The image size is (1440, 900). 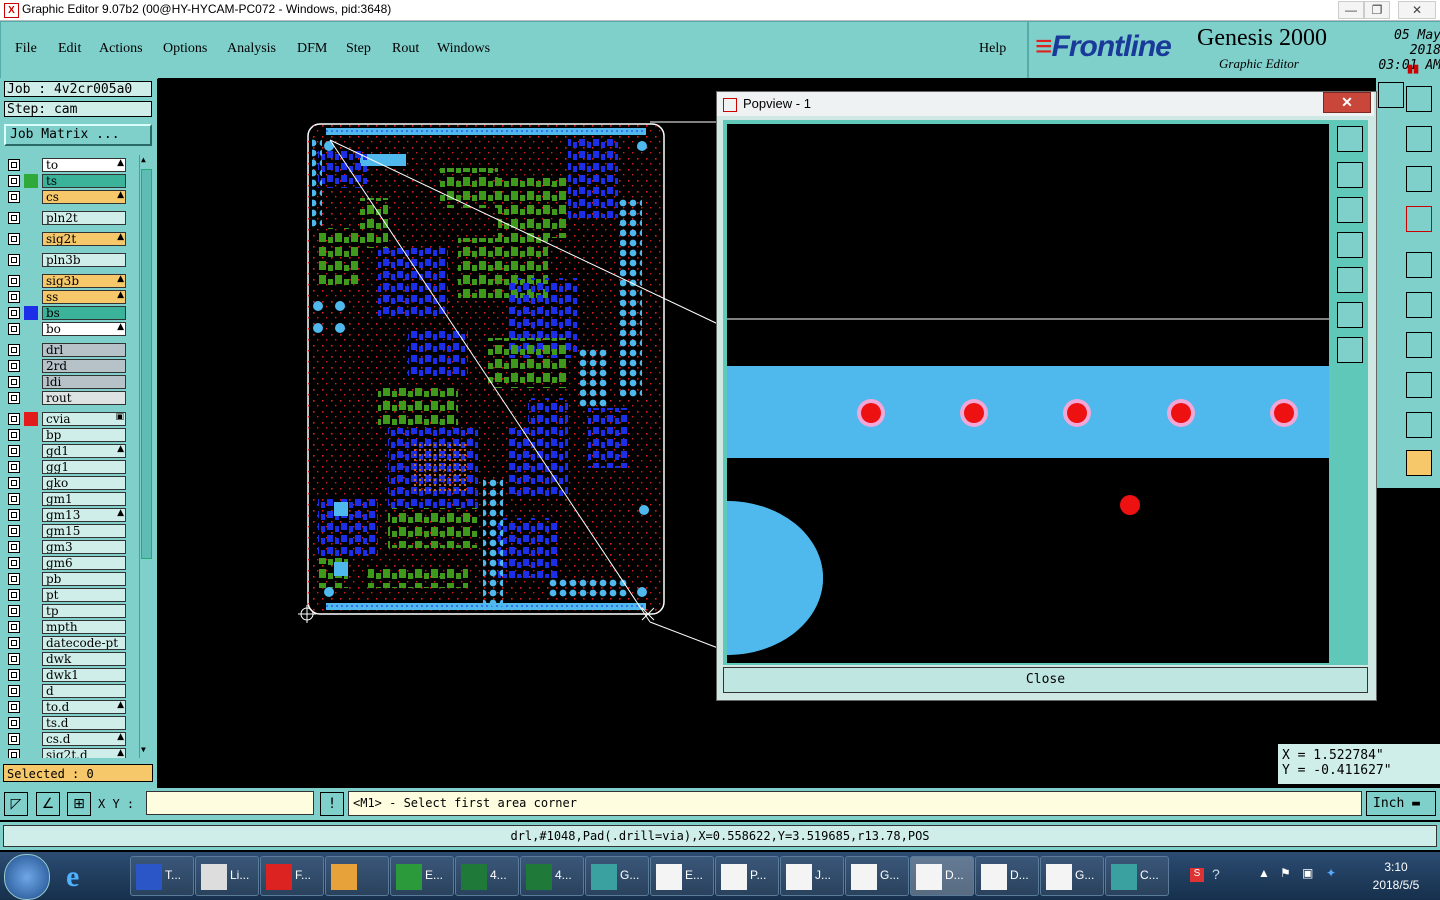 What do you see at coordinates (463, 49) in the screenshot?
I see `menu-windows: Windows` at bounding box center [463, 49].